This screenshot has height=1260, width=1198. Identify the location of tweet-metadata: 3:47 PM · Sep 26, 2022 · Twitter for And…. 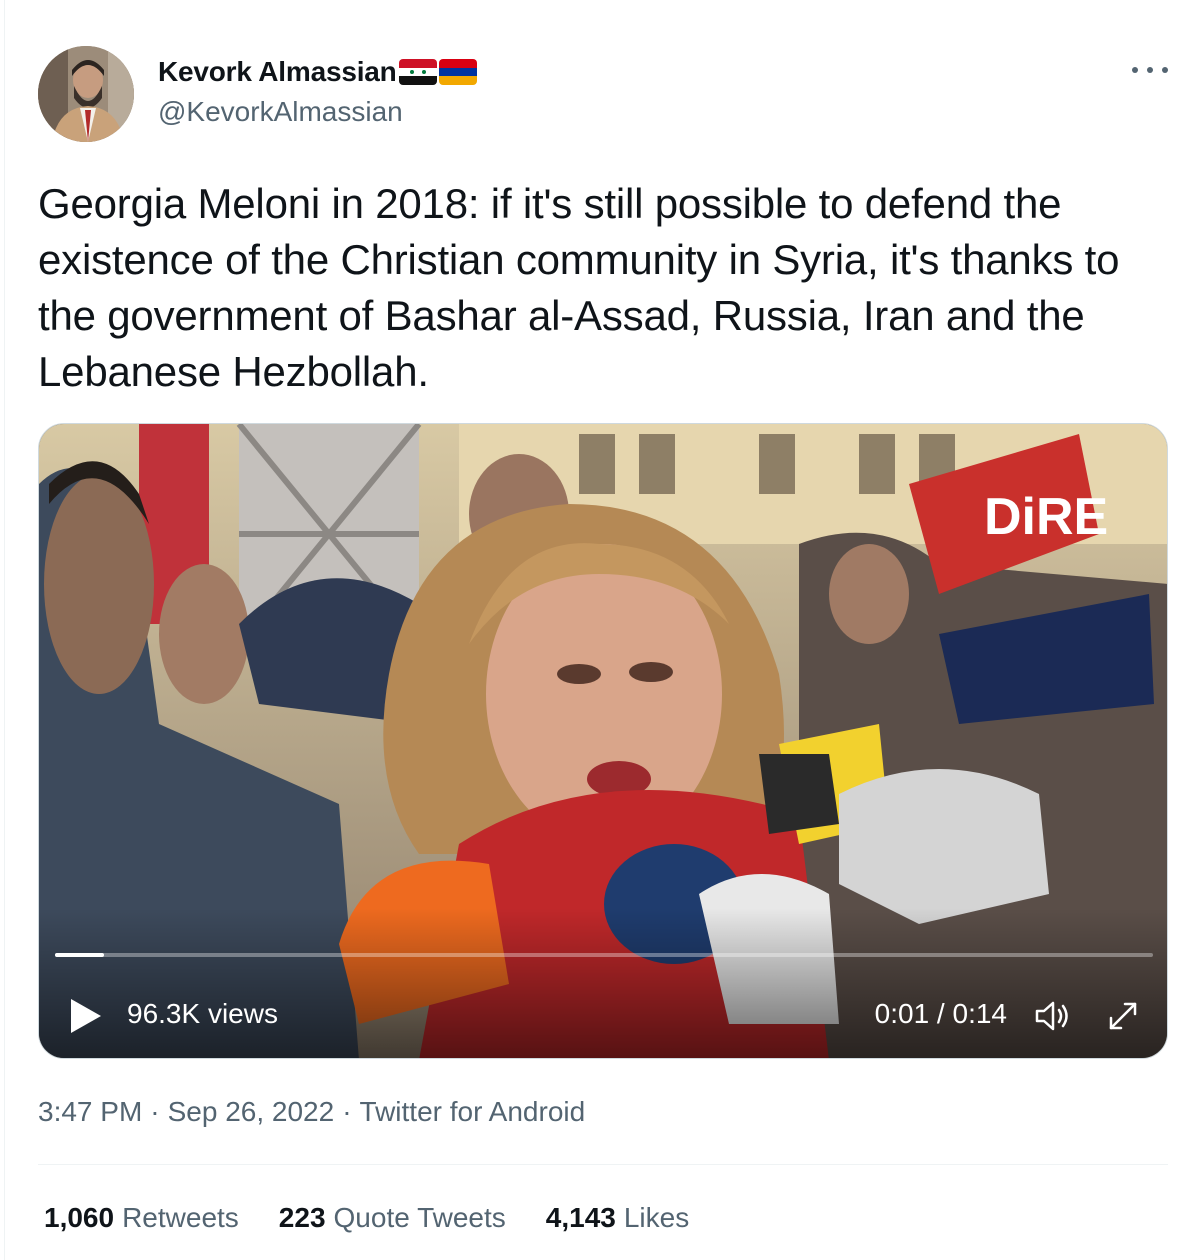
(311, 1112).